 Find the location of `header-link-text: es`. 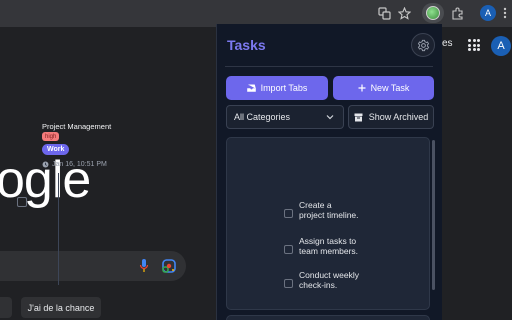

header-link-text: es is located at coordinates (447, 43).